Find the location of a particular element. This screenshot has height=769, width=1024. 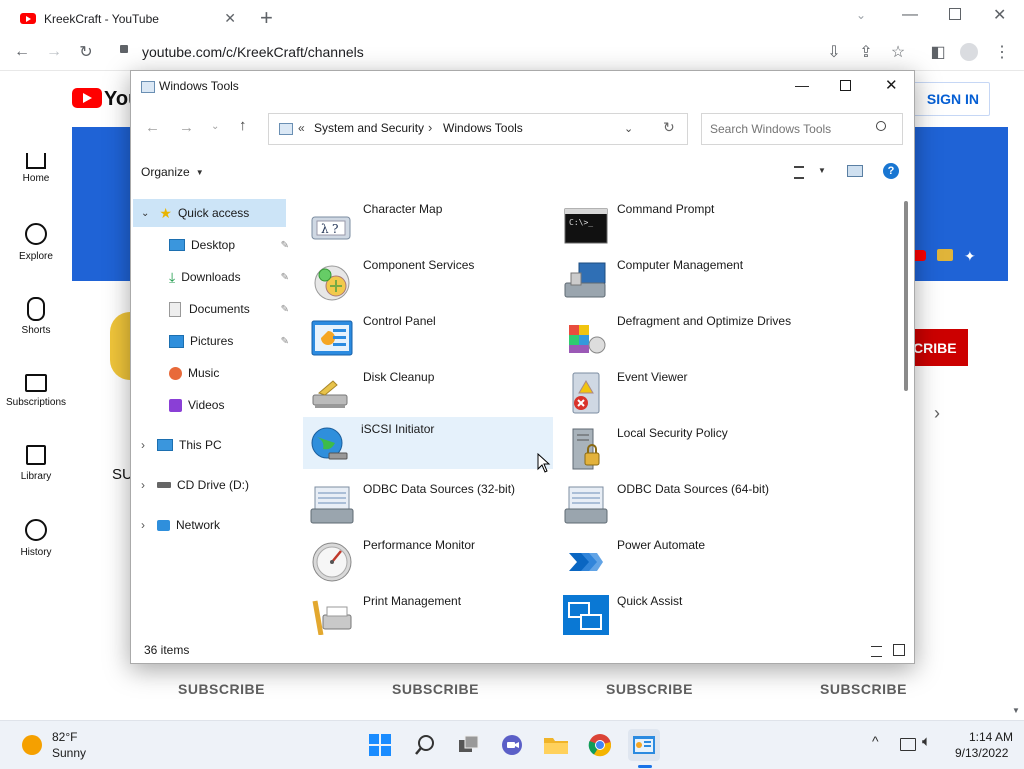

explorer-maximize-button is located at coordinates (845, 85).